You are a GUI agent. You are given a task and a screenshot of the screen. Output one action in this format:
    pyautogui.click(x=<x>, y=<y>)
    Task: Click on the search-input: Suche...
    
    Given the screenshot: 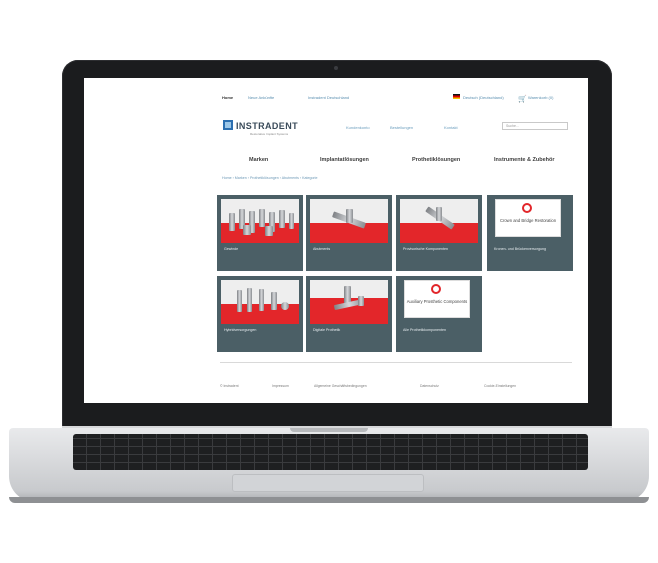 What is the action you would take?
    pyautogui.click(x=535, y=126)
    